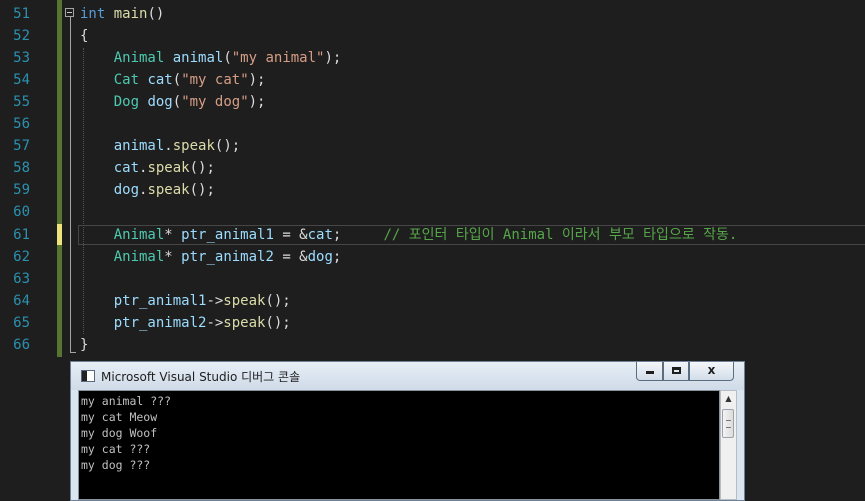  I want to click on comment: // 포인터 타입이 Animal 이라서 부모 타입으로 작동., so click(560, 235).